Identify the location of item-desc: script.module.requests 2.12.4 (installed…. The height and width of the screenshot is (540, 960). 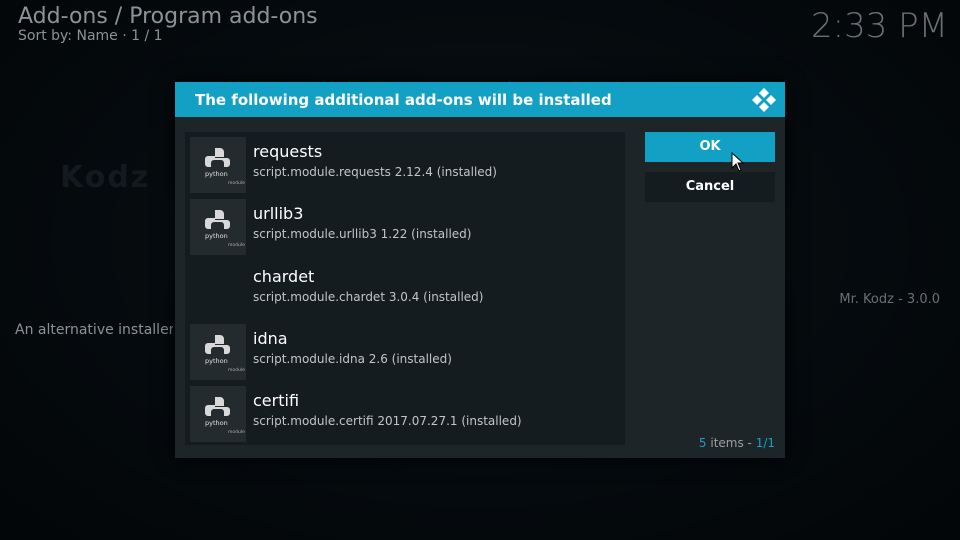
(375, 172).